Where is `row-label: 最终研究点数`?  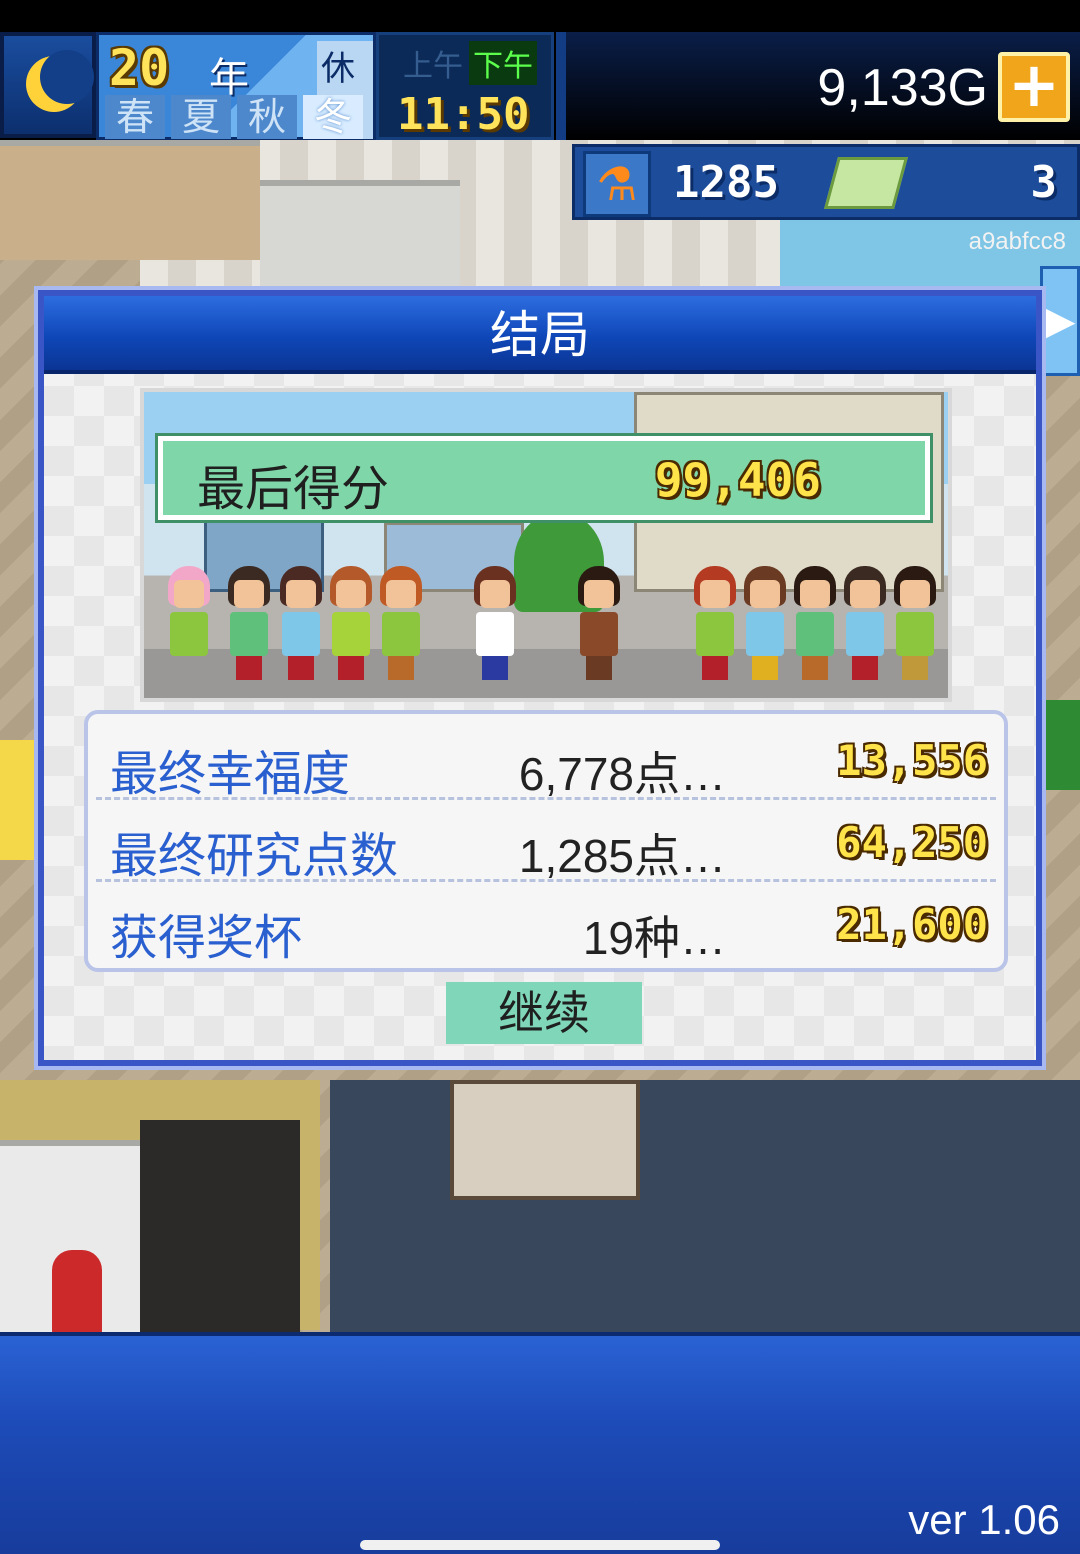
row-label: 最终研究点数 is located at coordinates (254, 856).